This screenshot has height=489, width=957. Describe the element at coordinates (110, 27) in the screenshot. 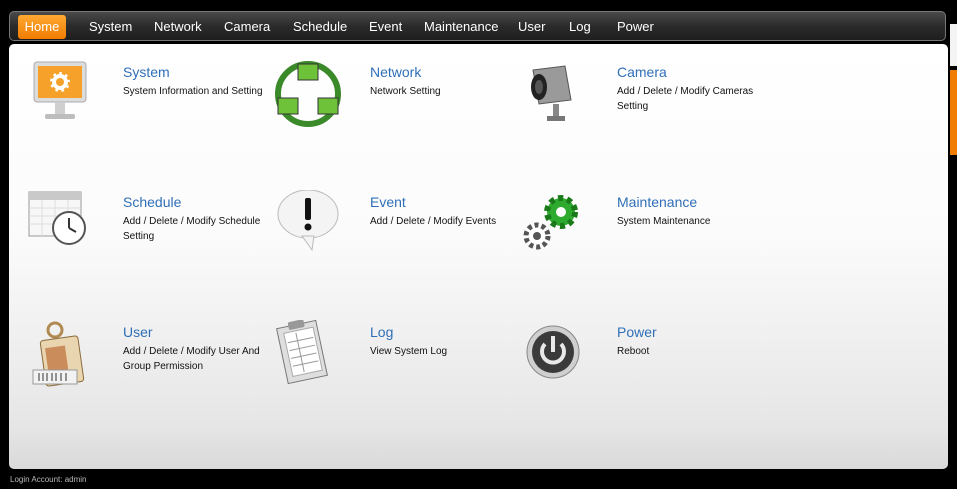

I see `nav-system: System` at that location.